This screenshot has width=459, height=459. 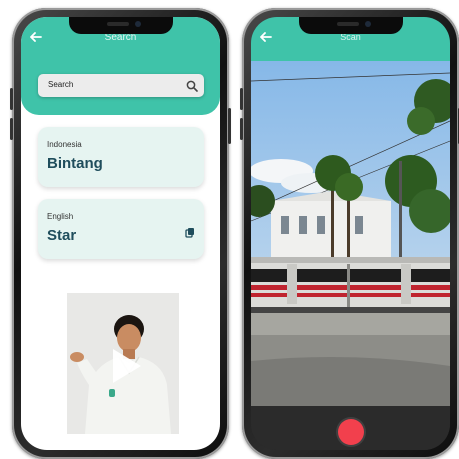 I want to click on camera-controls, so click(x=350, y=428).